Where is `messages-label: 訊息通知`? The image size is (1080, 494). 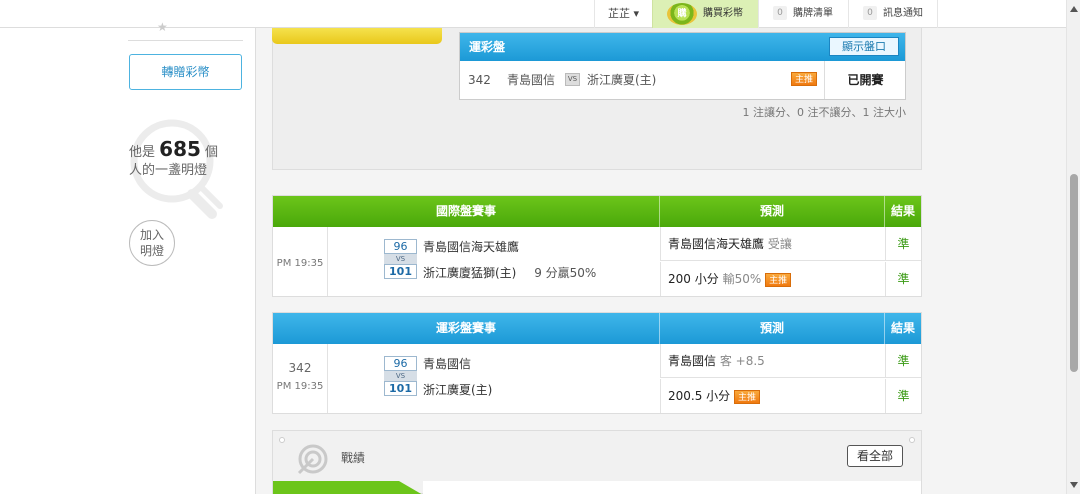 messages-label: 訊息通知 is located at coordinates (903, 13).